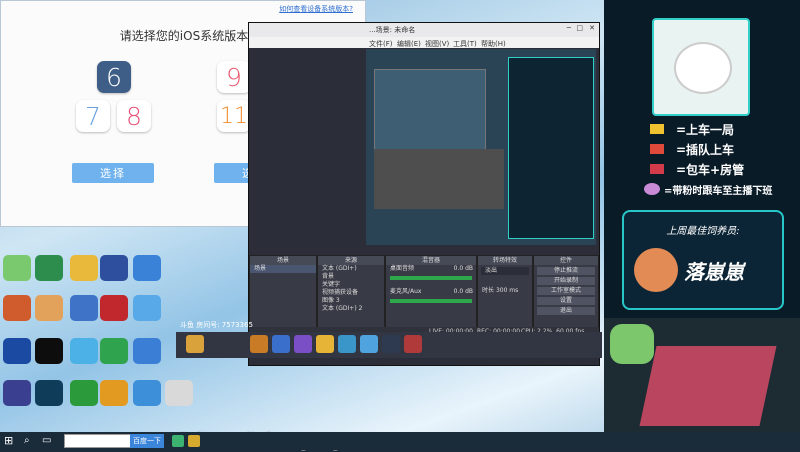  Describe the element at coordinates (216, 325) in the screenshot. I see `room-id-label: 斗鱼 房间号: 7573365` at that location.